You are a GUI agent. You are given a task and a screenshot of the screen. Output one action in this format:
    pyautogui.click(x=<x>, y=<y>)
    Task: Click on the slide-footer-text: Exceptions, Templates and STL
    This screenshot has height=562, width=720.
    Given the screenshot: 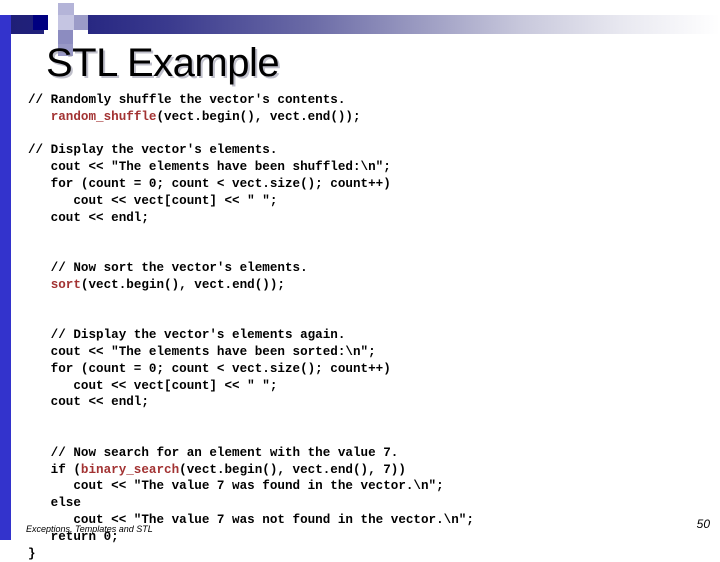 What is the action you would take?
    pyautogui.click(x=89, y=529)
    